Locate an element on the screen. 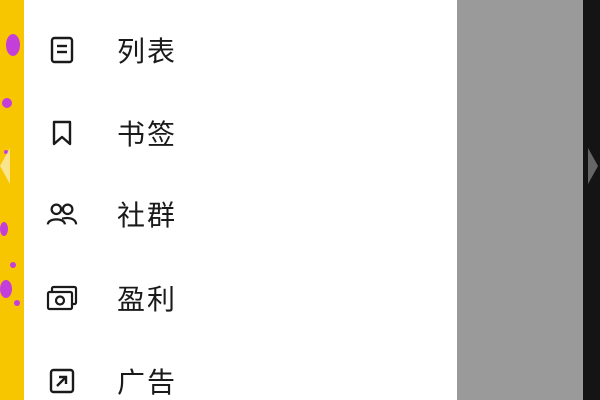 The width and height of the screenshot is (600, 400). menu-item-monetization: 盈利 is located at coordinates (240, 298).